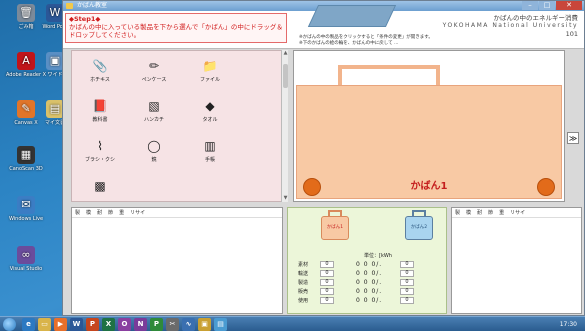  What do you see at coordinates (210, 150) in the screenshot?
I see `product-notebook: ▥ 手帳` at bounding box center [210, 150].